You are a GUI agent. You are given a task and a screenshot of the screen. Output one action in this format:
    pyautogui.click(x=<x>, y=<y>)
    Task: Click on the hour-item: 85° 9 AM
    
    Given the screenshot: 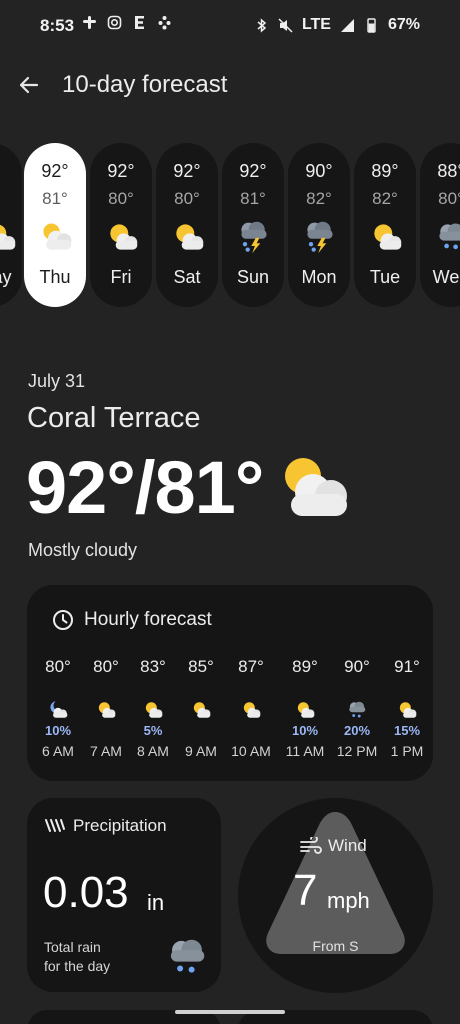 What is the action you would take?
    pyautogui.click(x=201, y=712)
    